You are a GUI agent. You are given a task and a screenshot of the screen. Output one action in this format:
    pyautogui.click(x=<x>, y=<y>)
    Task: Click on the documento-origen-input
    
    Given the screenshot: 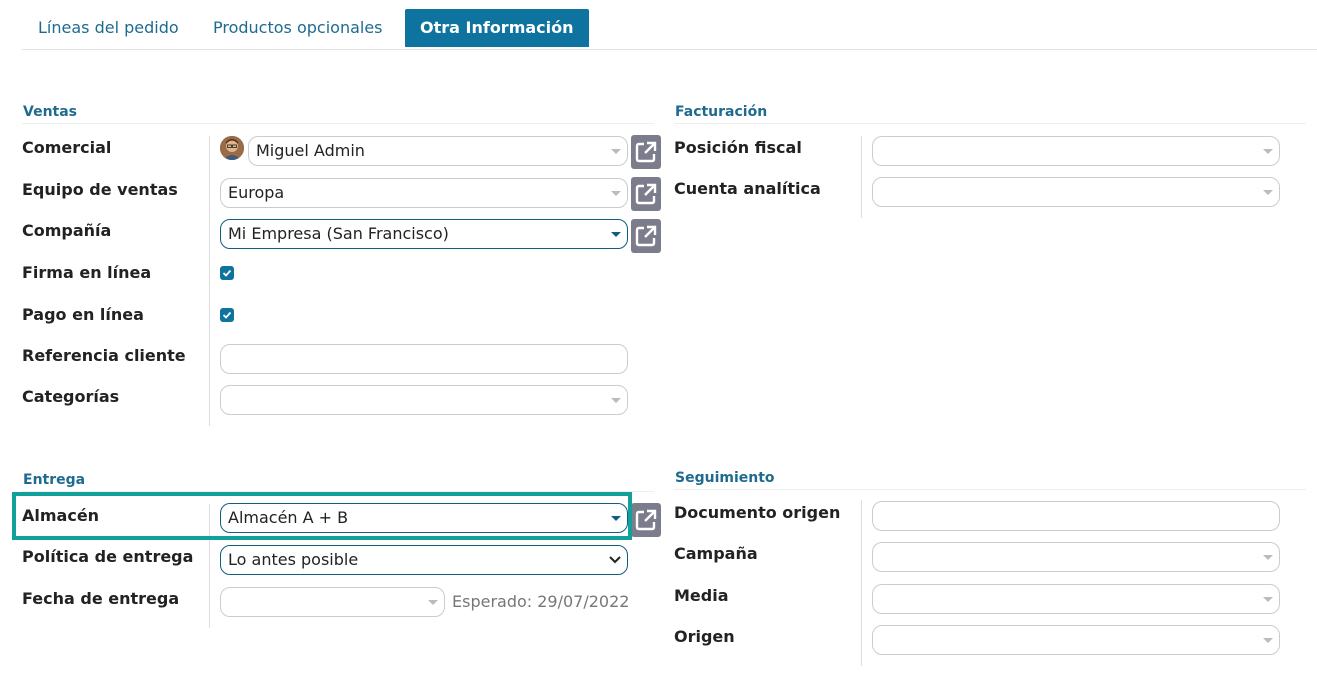 What is the action you would take?
    pyautogui.click(x=1076, y=516)
    